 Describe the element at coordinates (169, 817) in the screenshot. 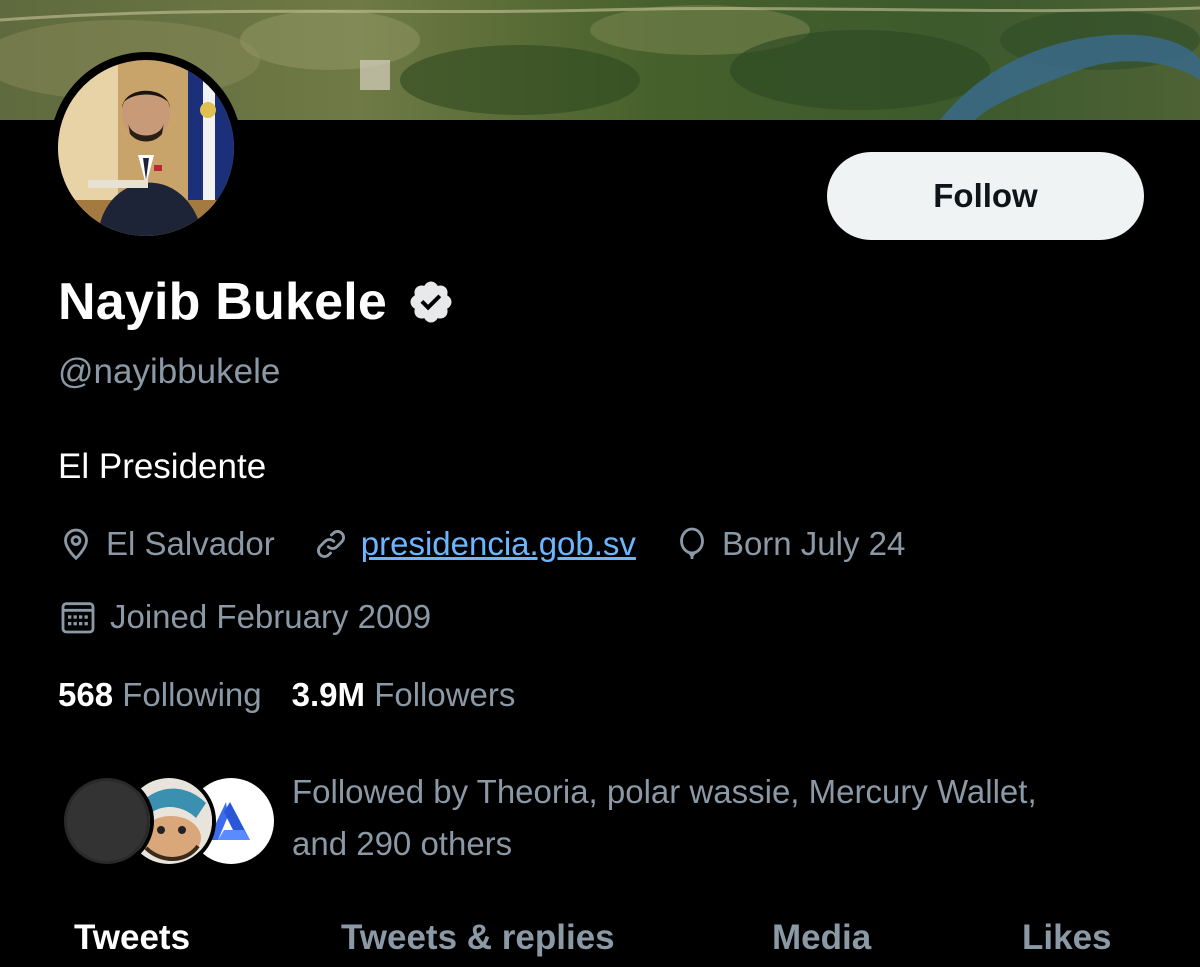

I see `followed-by-avatars` at that location.